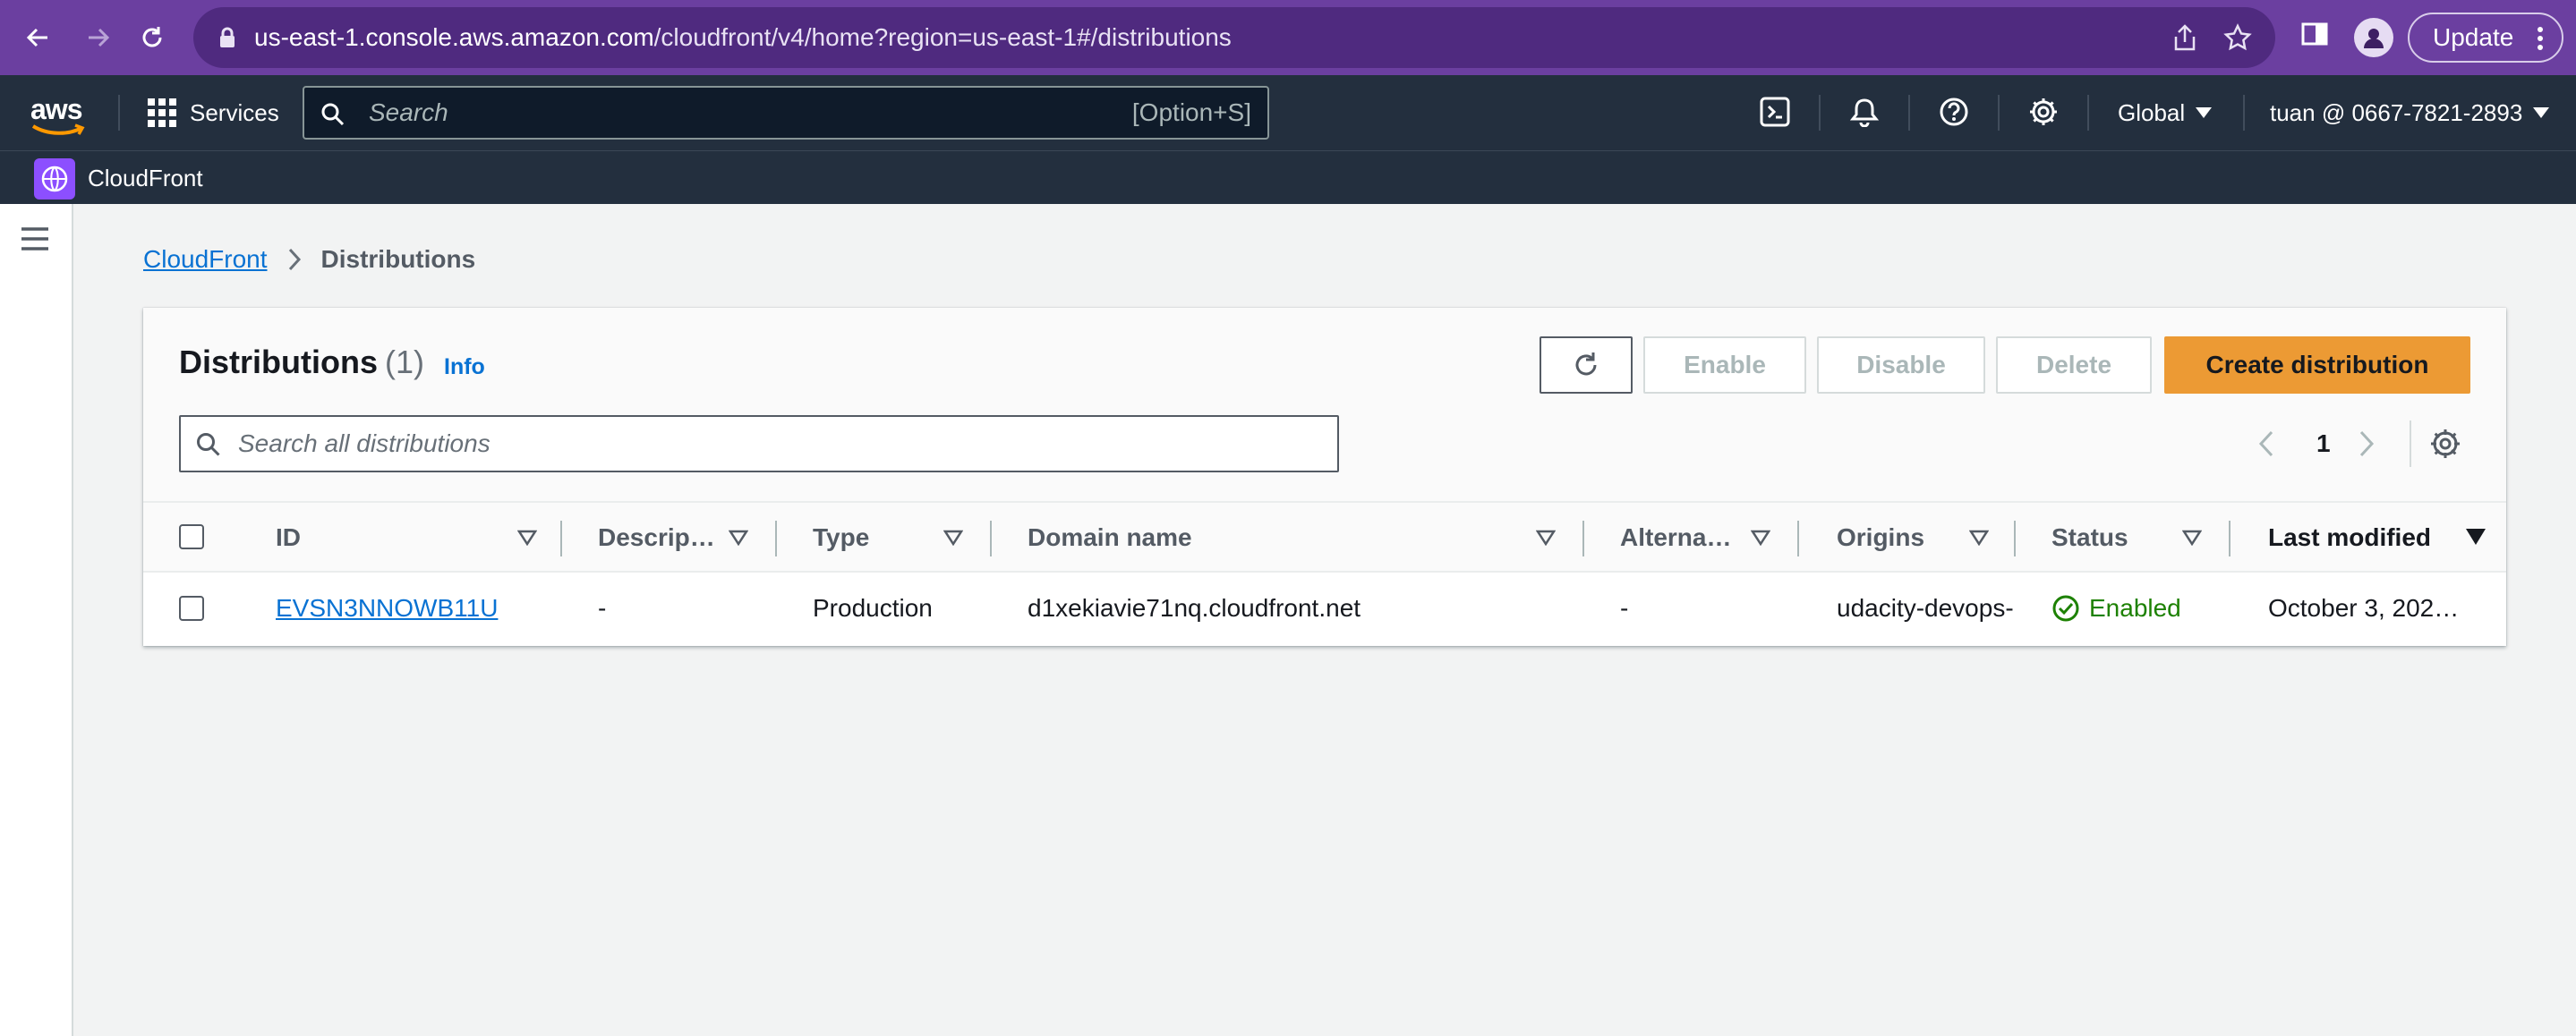 This screenshot has height=1036, width=2576. I want to click on delete-button: Delete, so click(2074, 365).